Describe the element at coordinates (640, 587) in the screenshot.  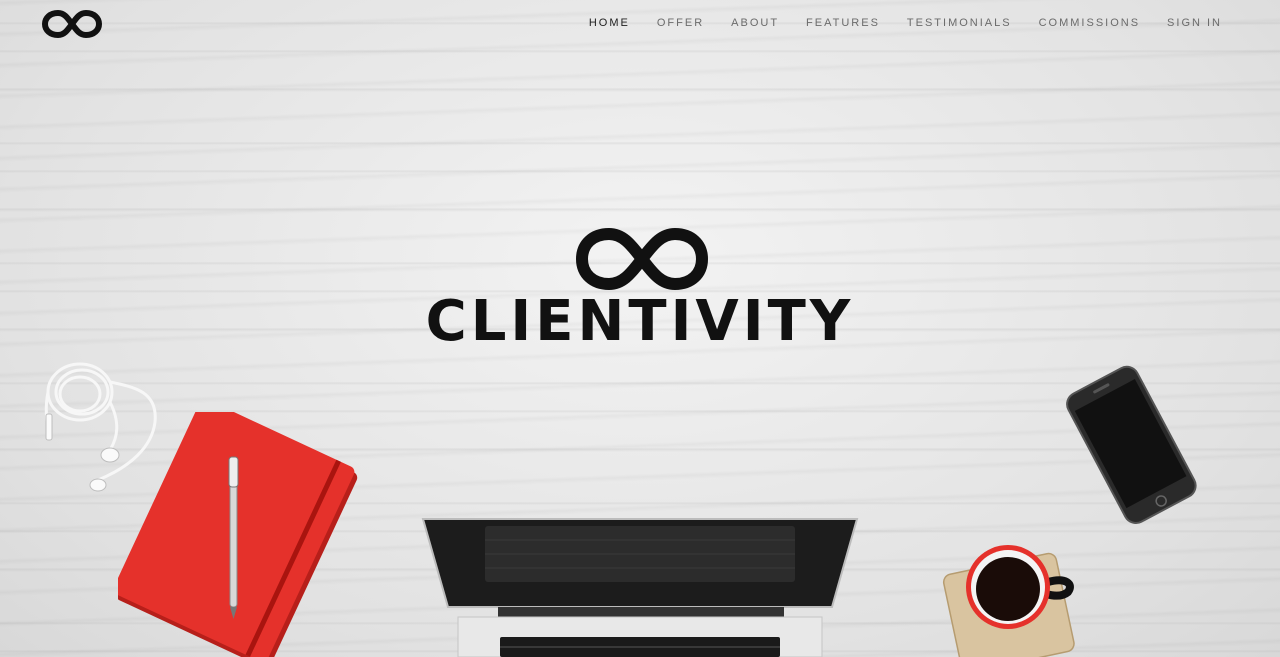
I see `laptop-image` at that location.